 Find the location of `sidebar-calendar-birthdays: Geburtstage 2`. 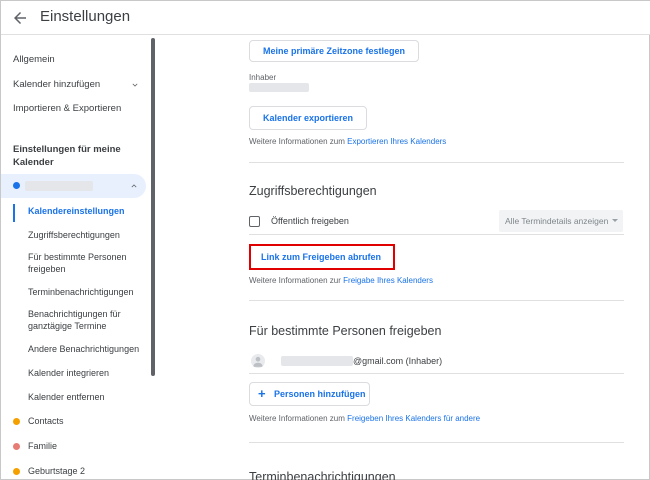

sidebar-calendar-birthdays: Geburtstage 2 is located at coordinates (56, 471).